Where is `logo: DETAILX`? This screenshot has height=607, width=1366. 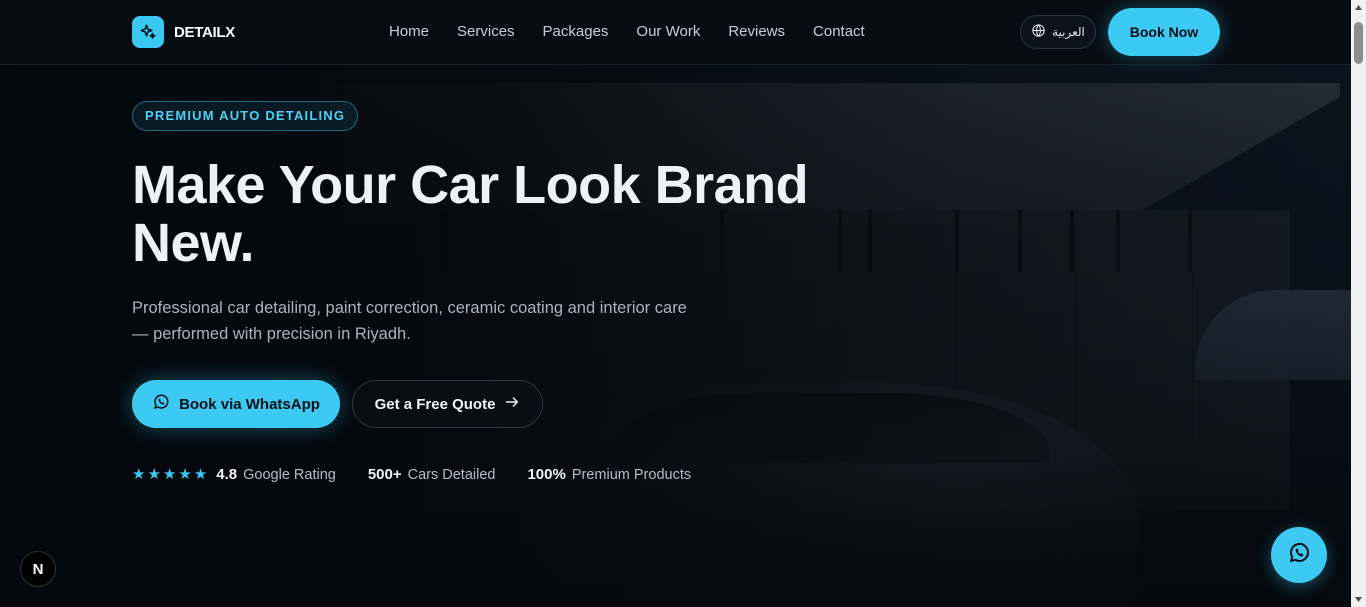
logo: DETAILX is located at coordinates (183, 32).